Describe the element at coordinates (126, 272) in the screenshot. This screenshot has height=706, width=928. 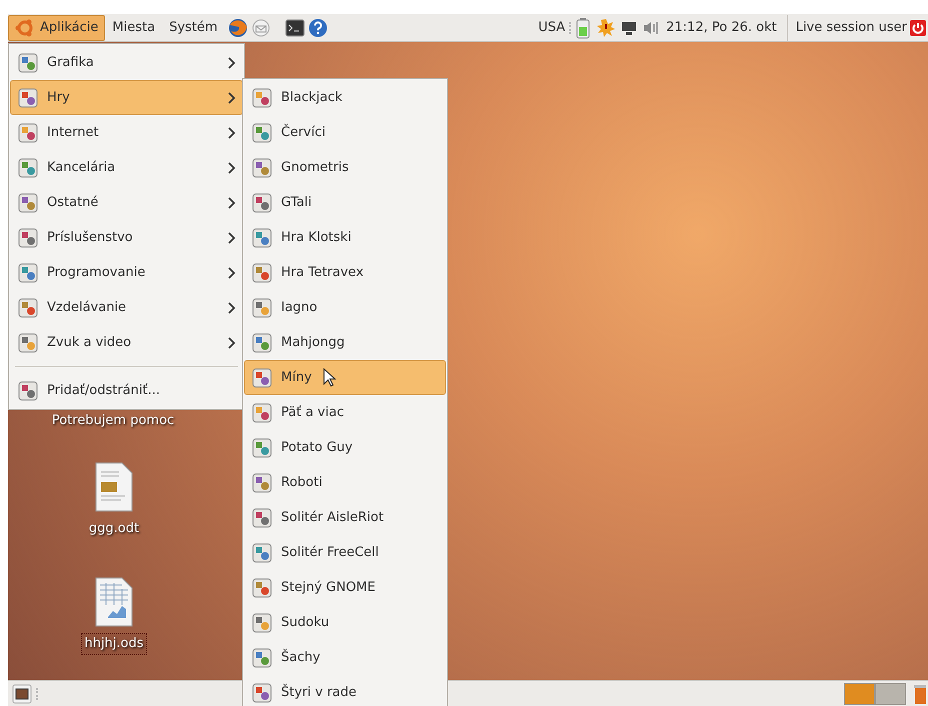
I see `menu-item: Programovanie` at that location.